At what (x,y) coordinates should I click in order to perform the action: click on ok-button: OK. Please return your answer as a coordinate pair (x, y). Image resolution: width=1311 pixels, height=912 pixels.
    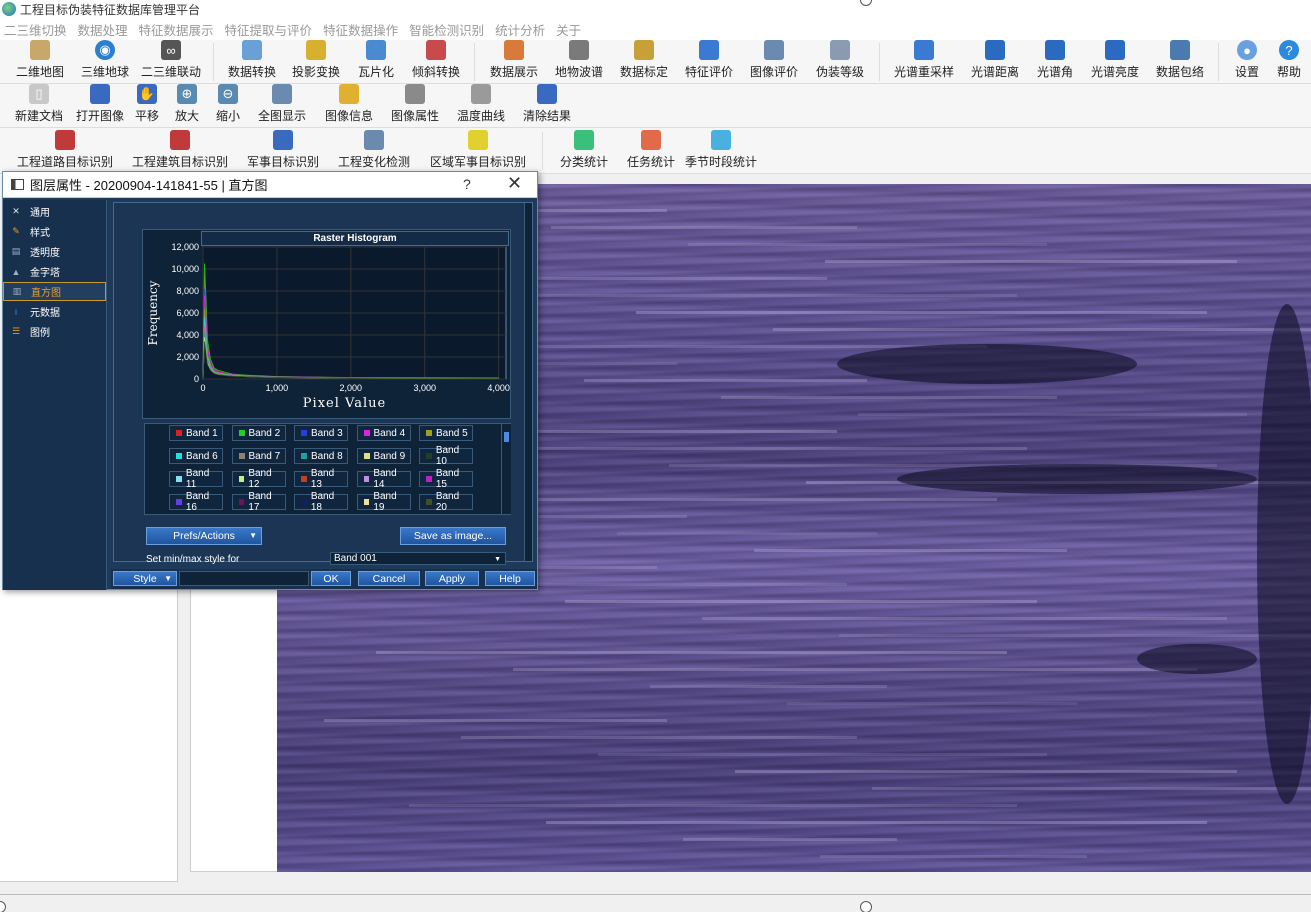
    Looking at the image, I should click on (331, 578).